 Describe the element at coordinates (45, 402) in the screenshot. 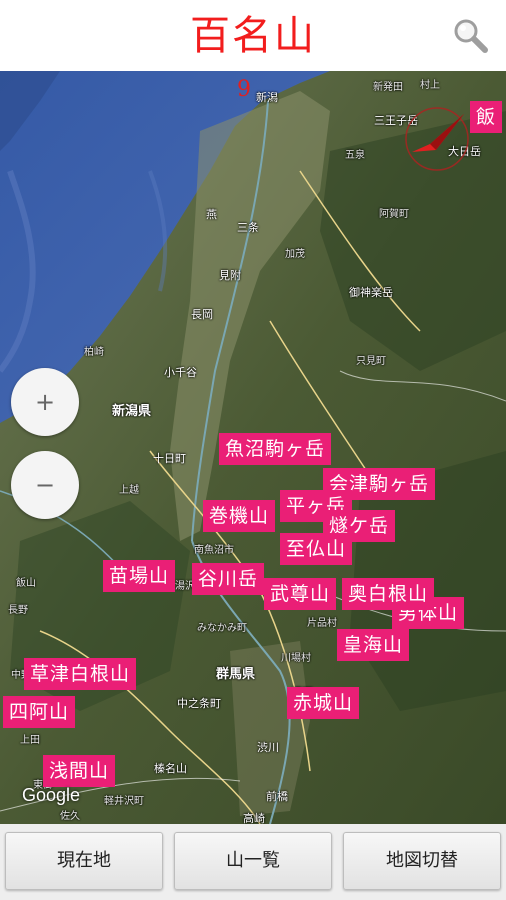

I see `zoom-in-button: +` at that location.